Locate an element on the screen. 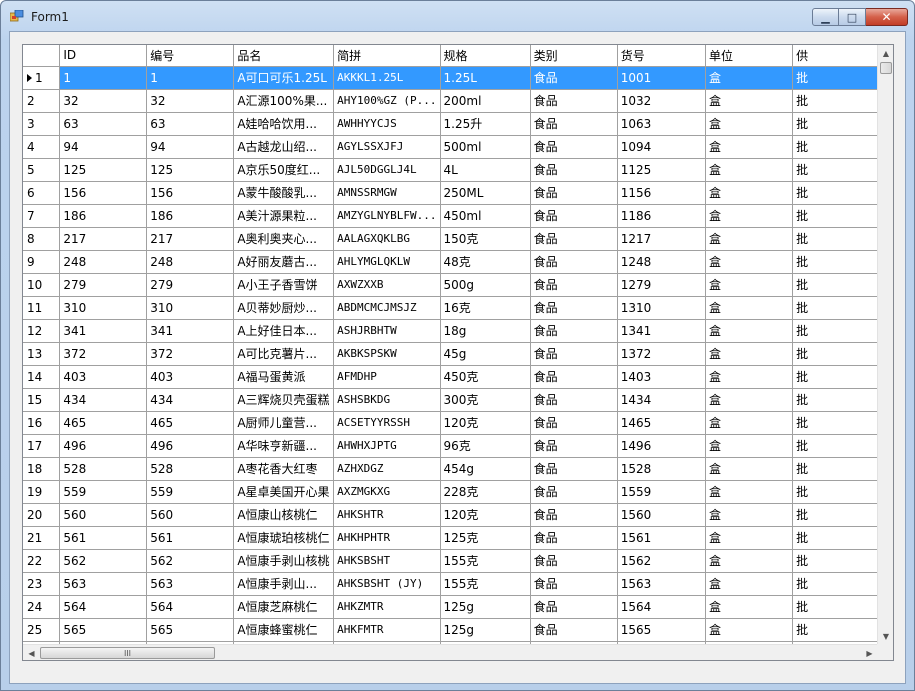 The width and height of the screenshot is (915, 691). cell-abbr: ABDMCMCJMSJZ is located at coordinates (387, 308).